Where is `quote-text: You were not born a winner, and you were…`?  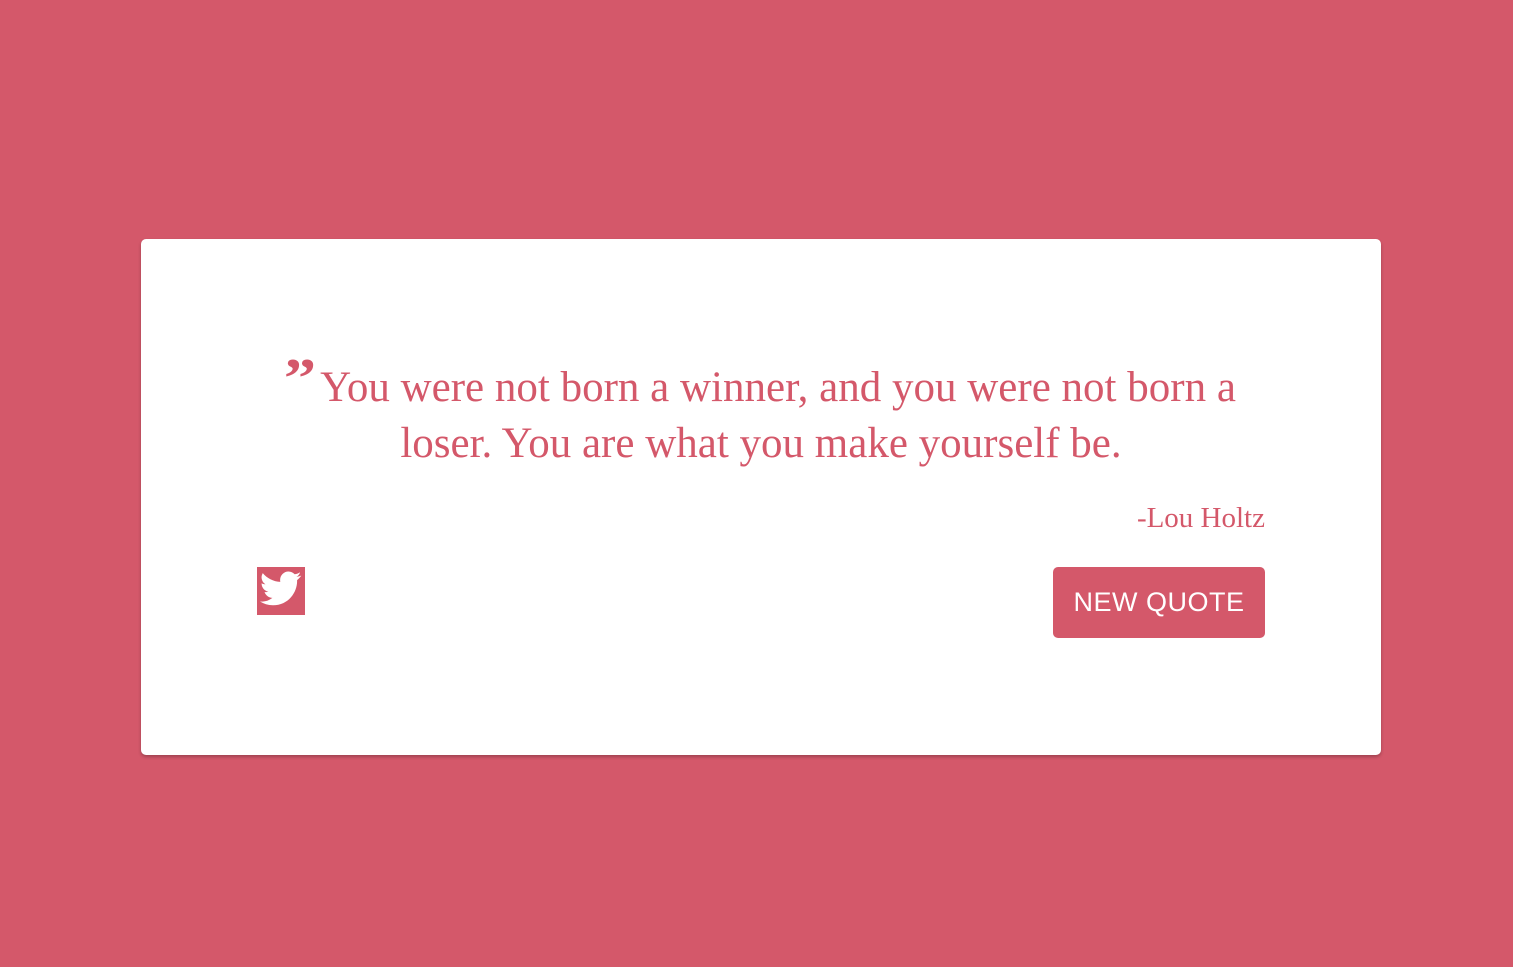 quote-text: You were not born a winner, and you were… is located at coordinates (778, 415).